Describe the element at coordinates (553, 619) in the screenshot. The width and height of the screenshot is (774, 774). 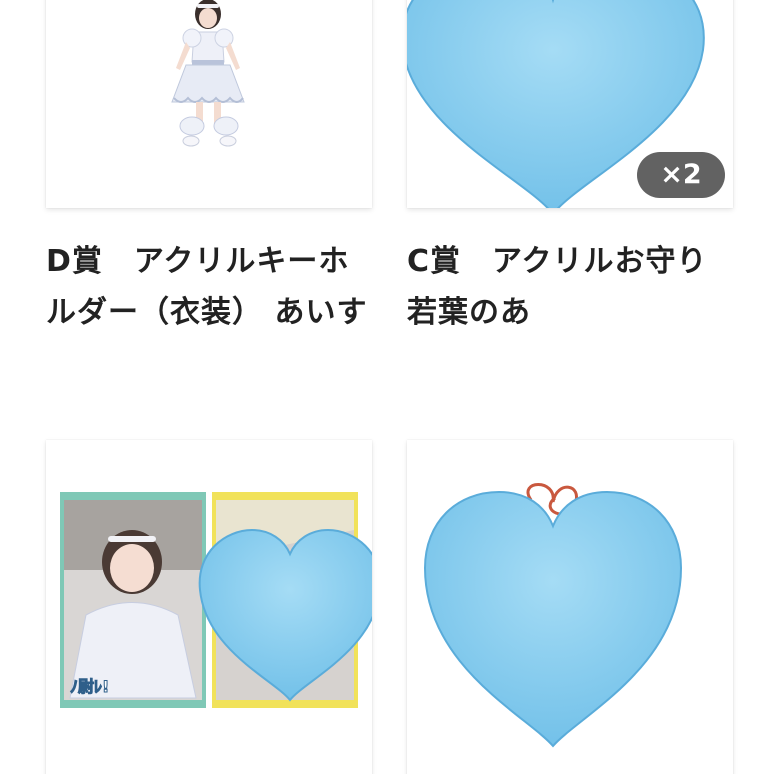
I see `heart-emoji-icon` at that location.